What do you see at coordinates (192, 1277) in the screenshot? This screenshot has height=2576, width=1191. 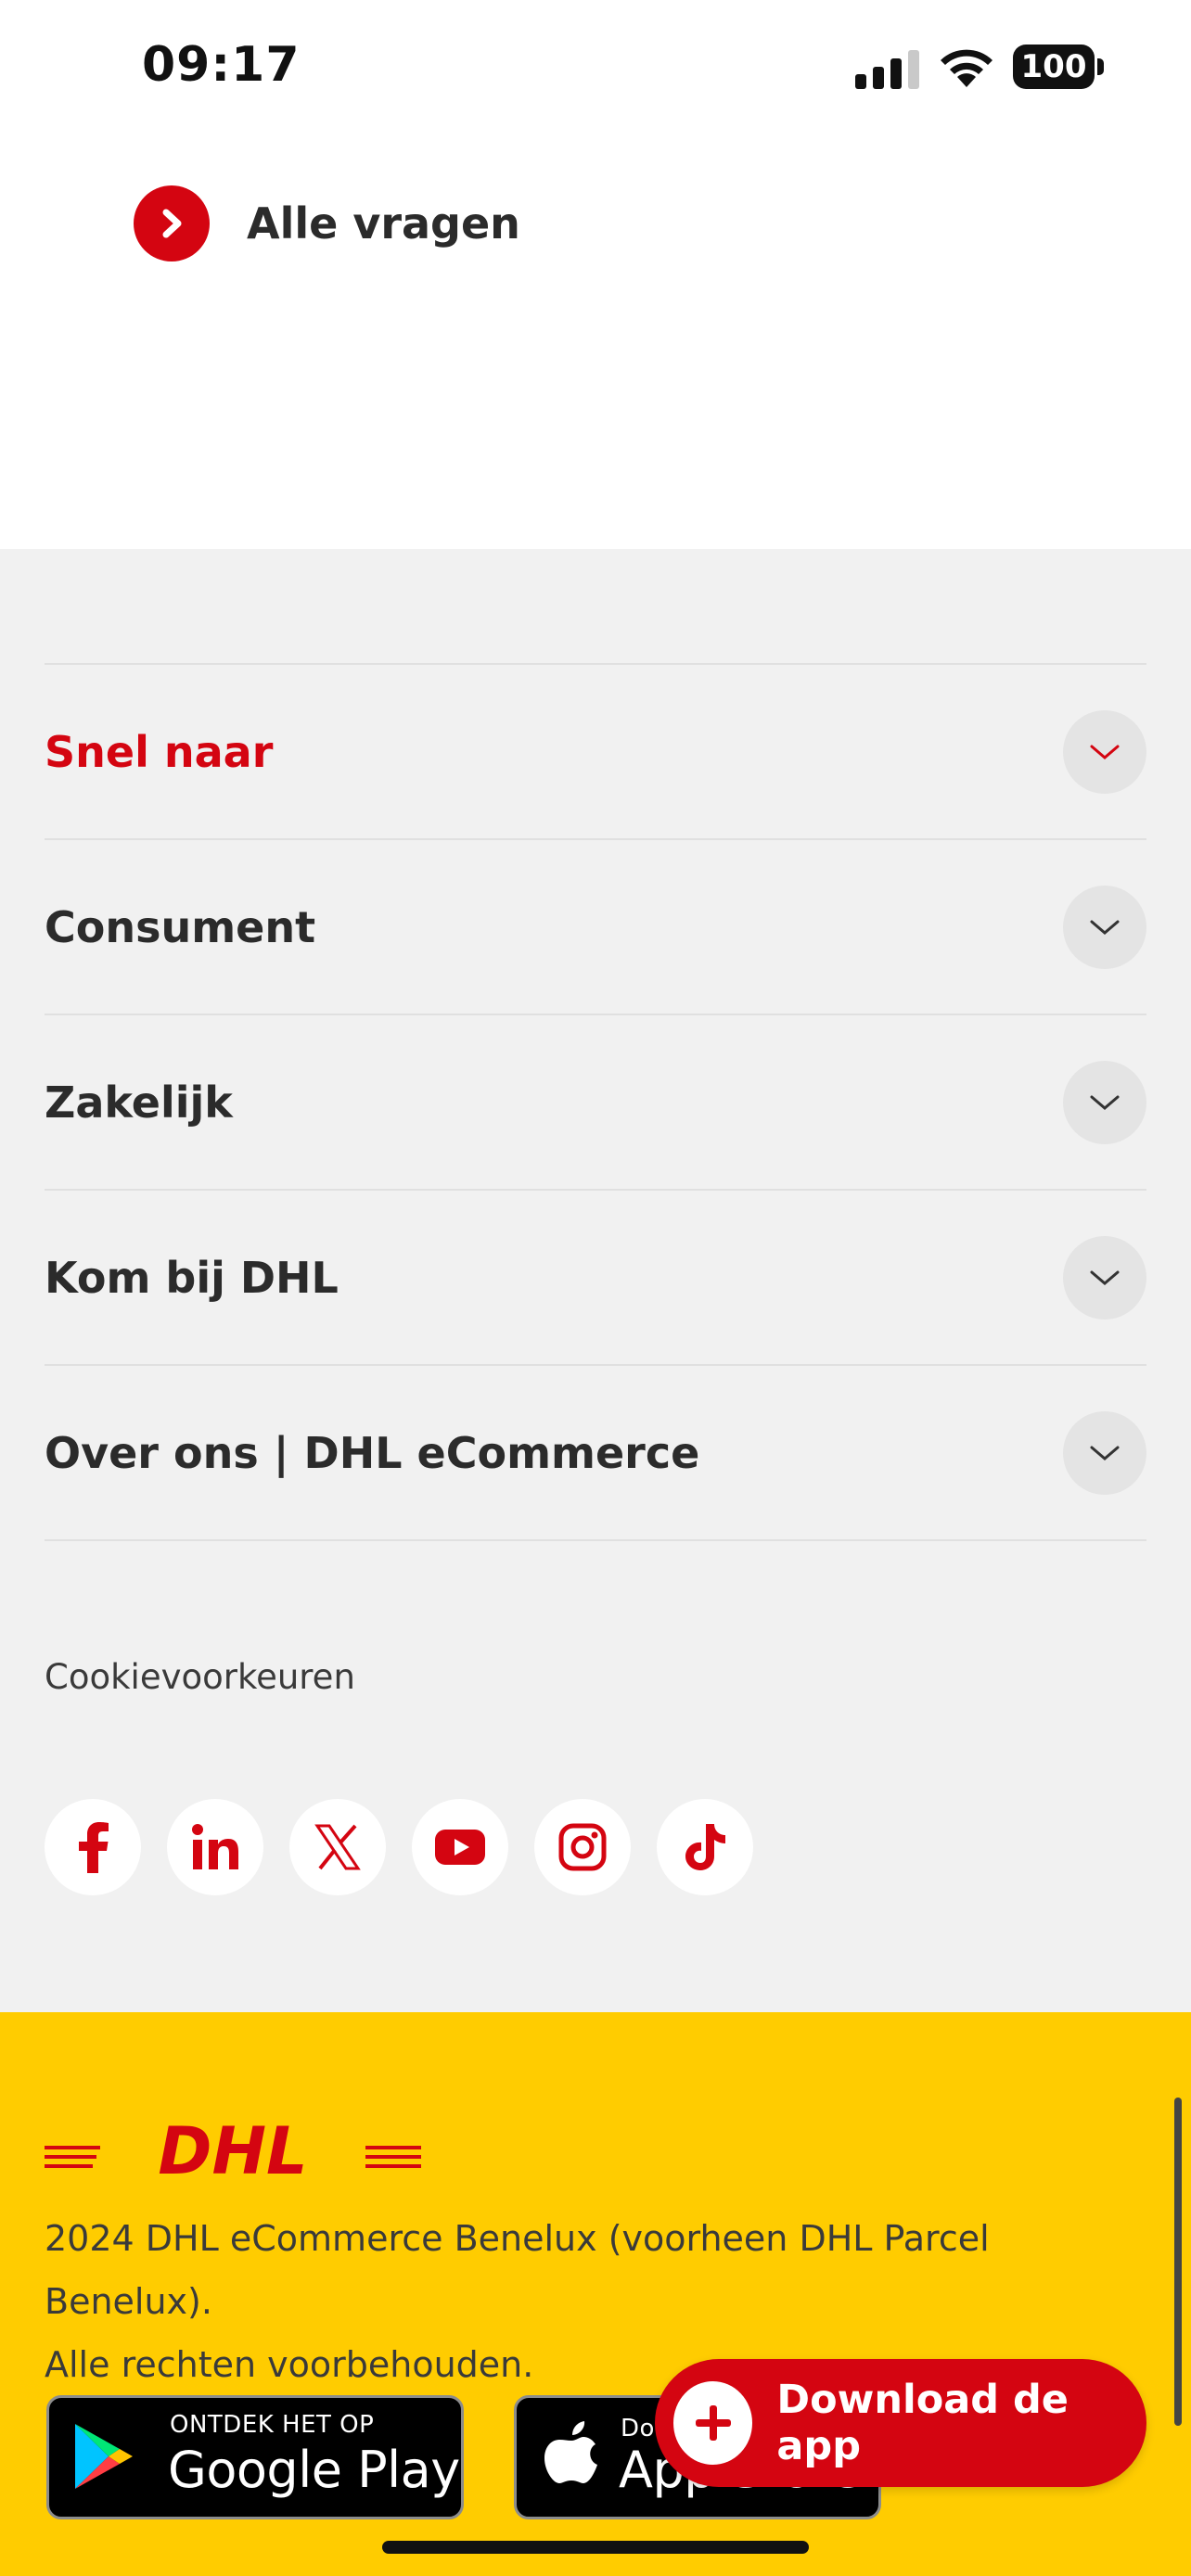 I see `accordion-label: Kom bij DHL` at bounding box center [192, 1277].